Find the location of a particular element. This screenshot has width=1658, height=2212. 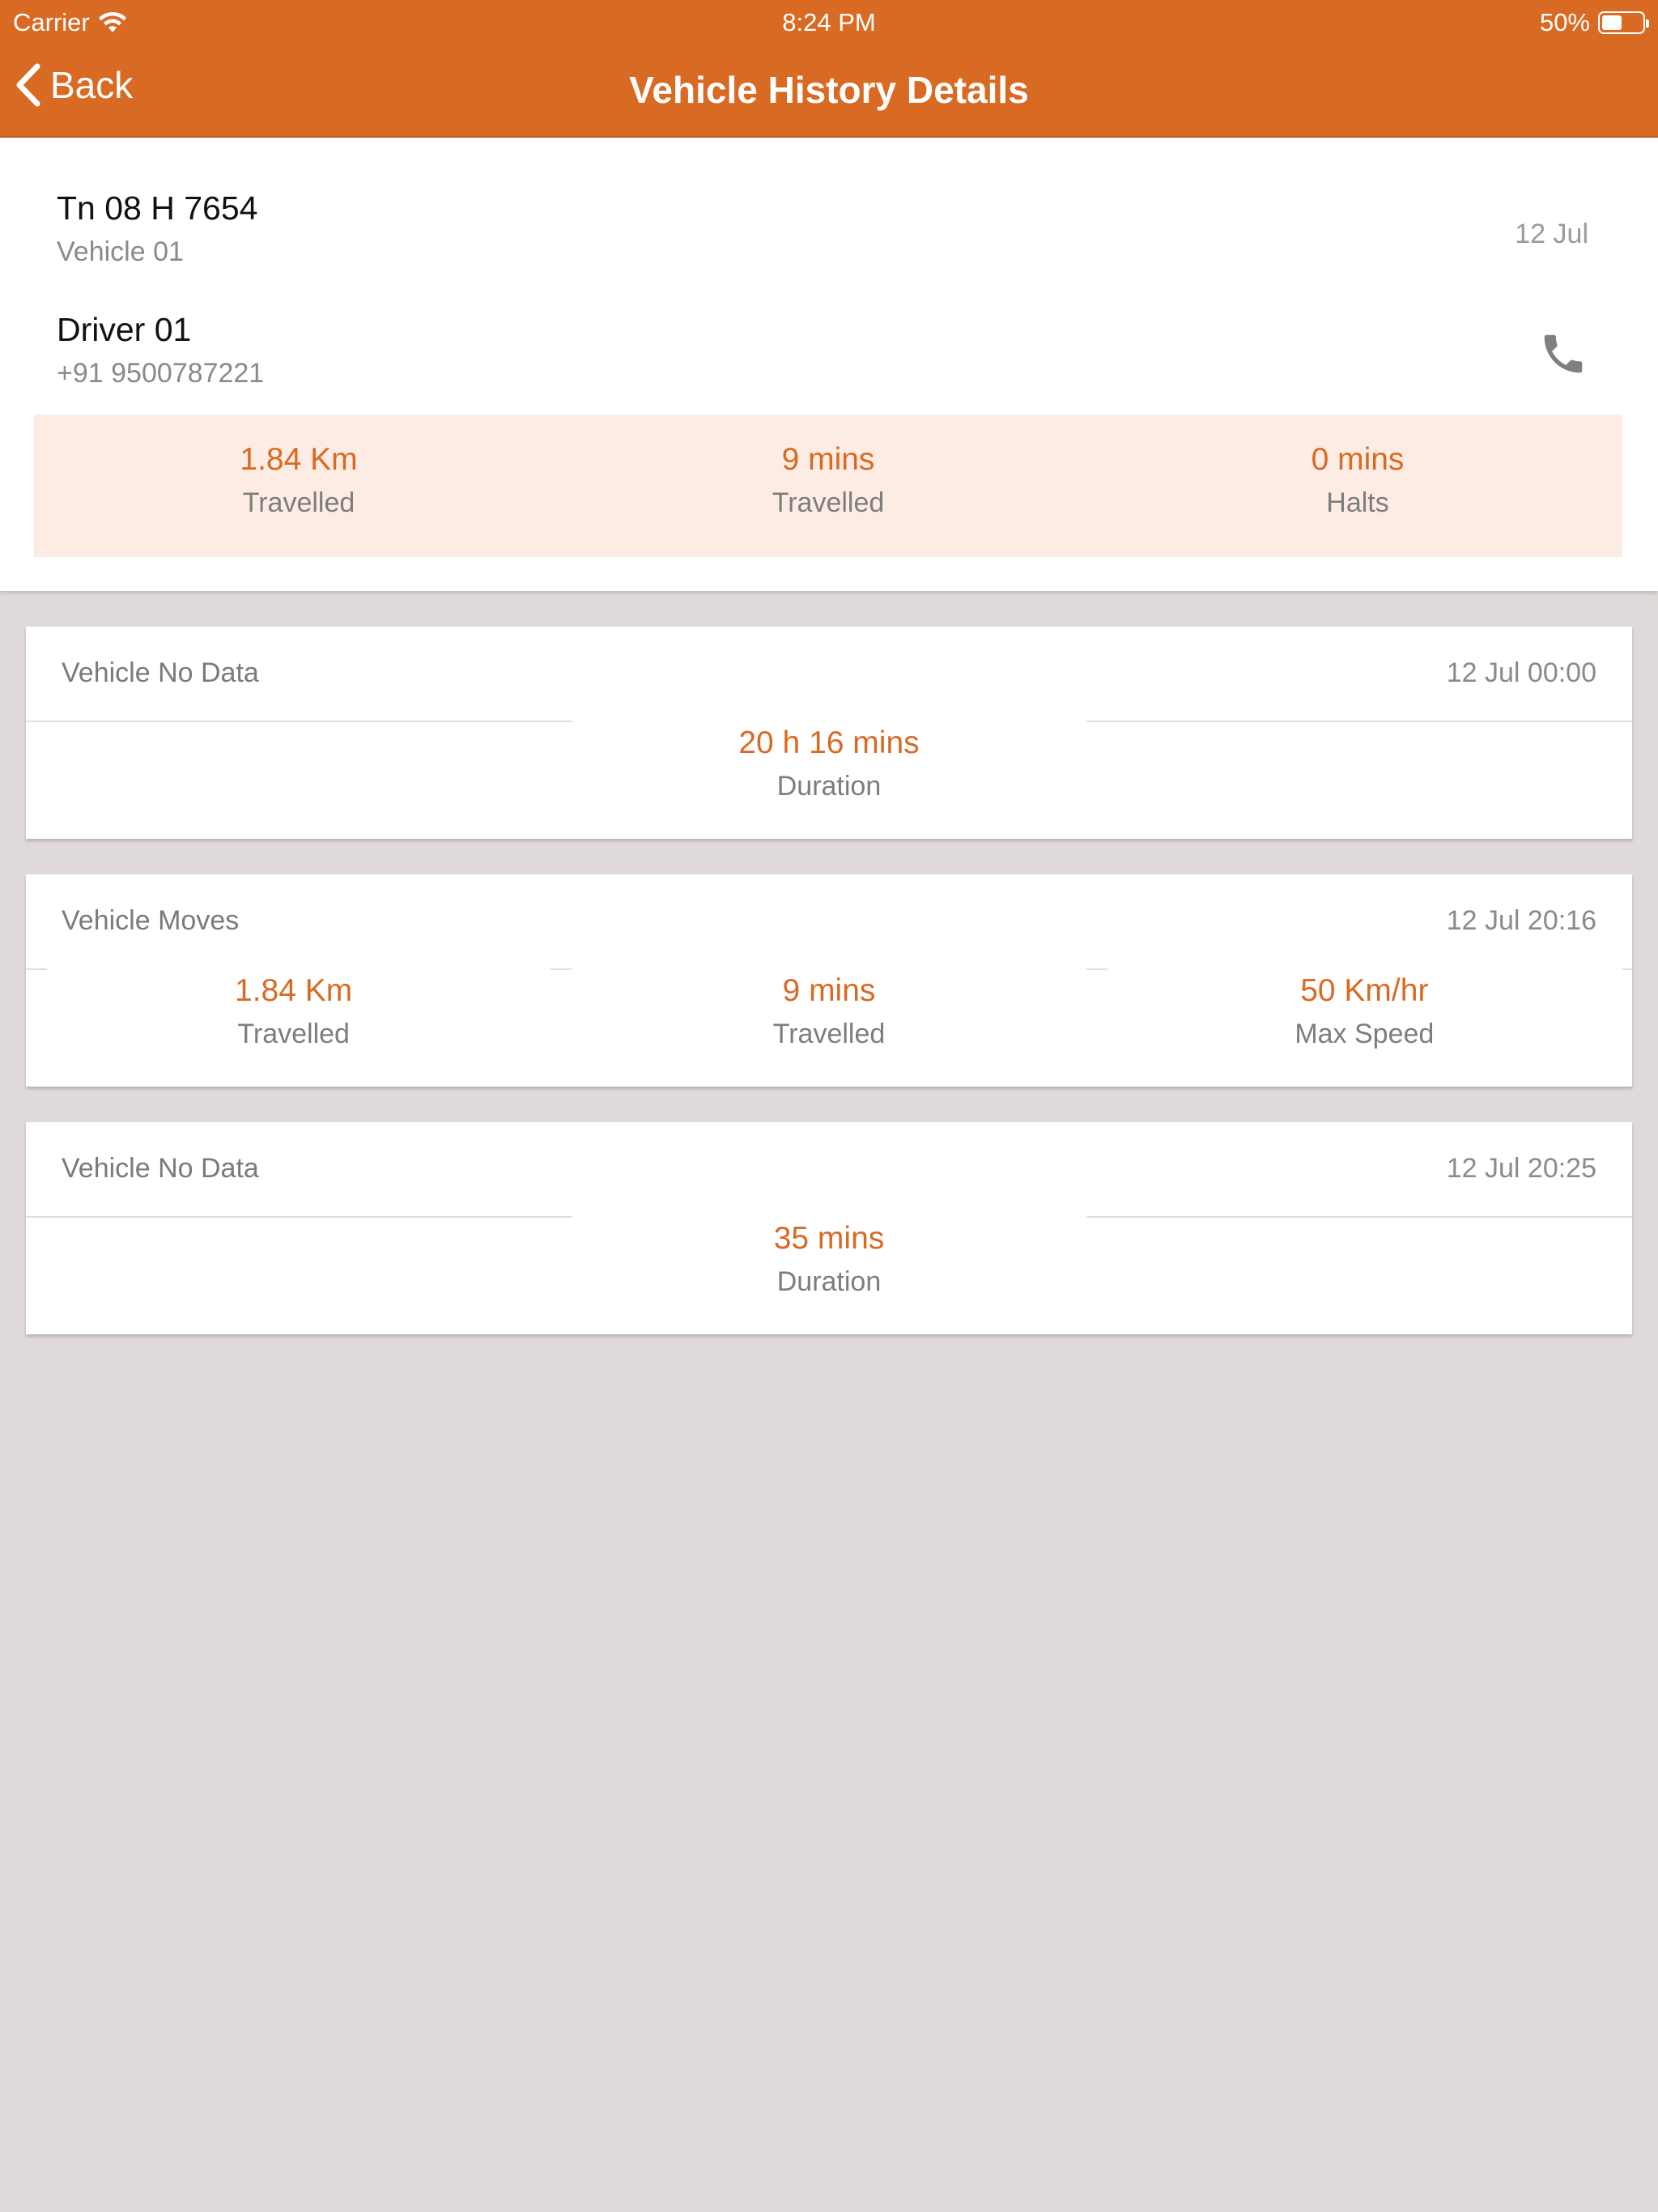

stat-value: 20 h 16 mins is located at coordinates (829, 743).